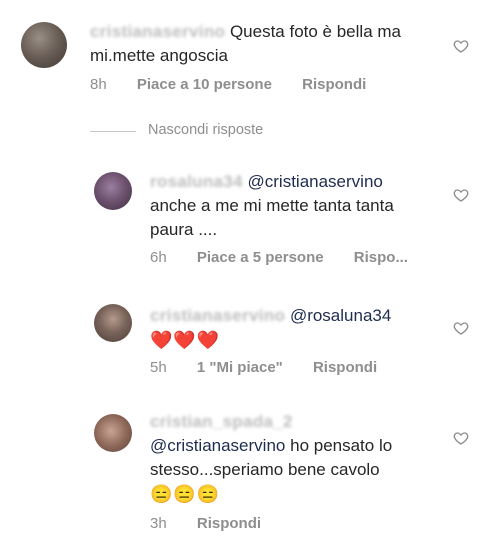 The height and width of the screenshot is (552, 500). I want to click on comment-meta: 3h Rispondi, so click(218, 523).